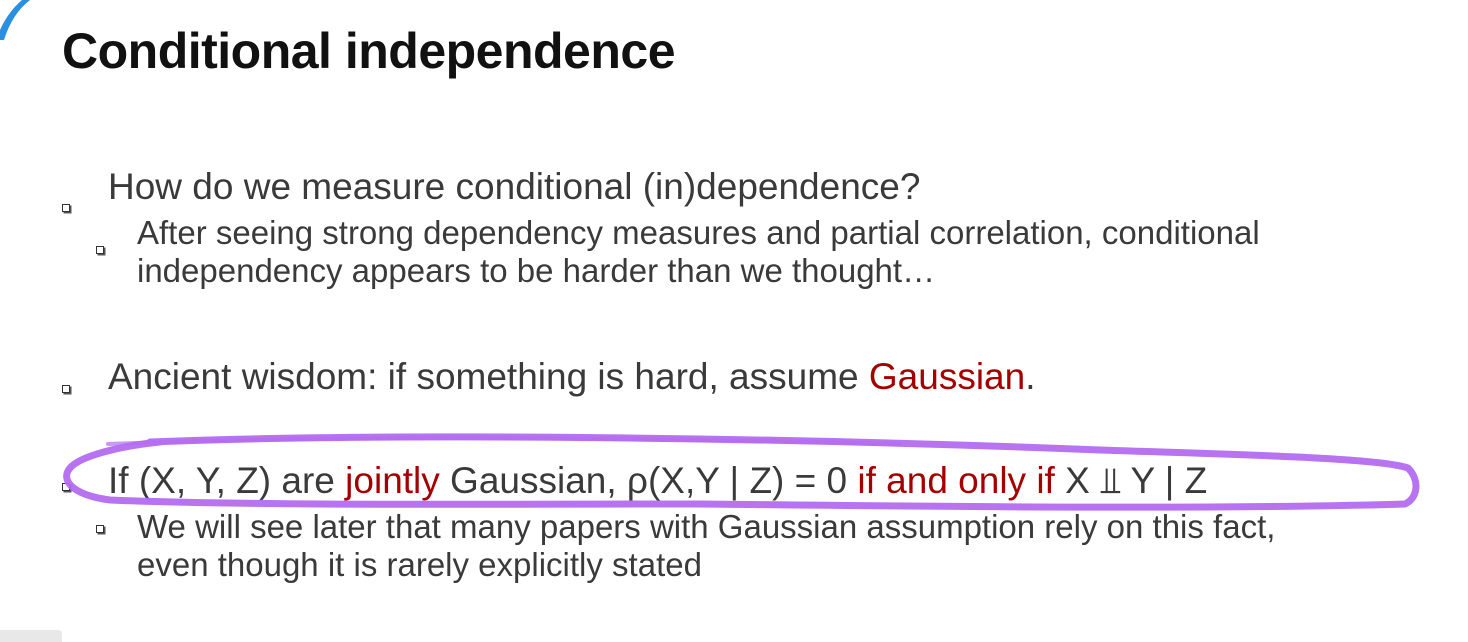 Image resolution: width=1468 pixels, height=642 pixels. I want to click on bullet-gaussian-fact-part3: X ⫫ Y | Z, so click(1131, 480).